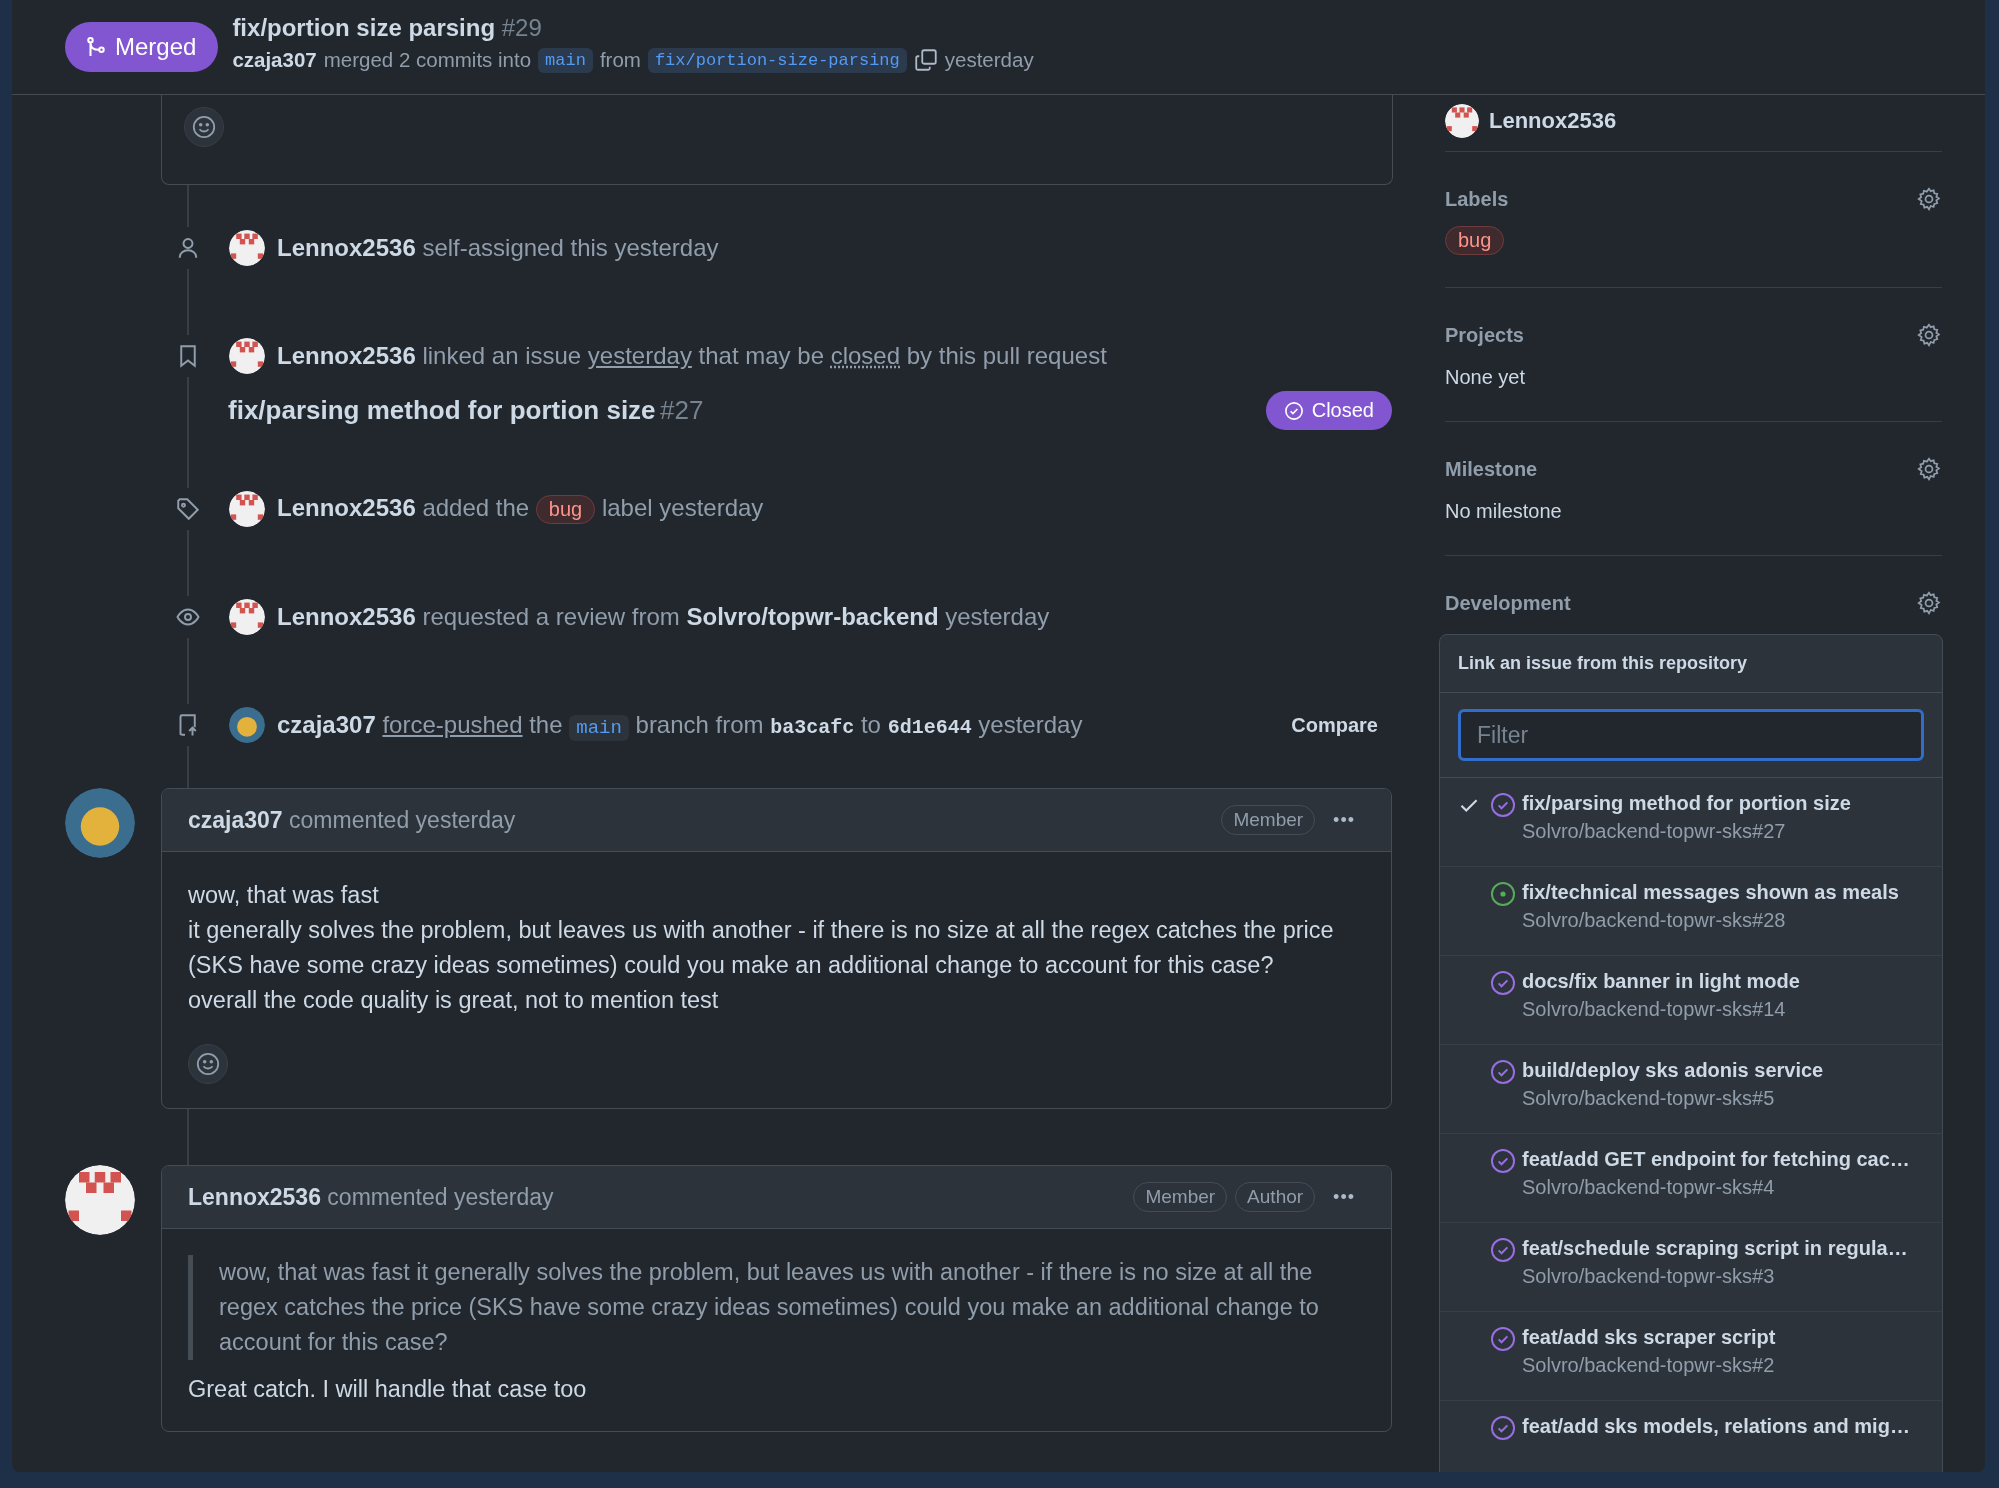 The height and width of the screenshot is (1488, 1999). I want to click on section-title: Development, so click(1508, 603).